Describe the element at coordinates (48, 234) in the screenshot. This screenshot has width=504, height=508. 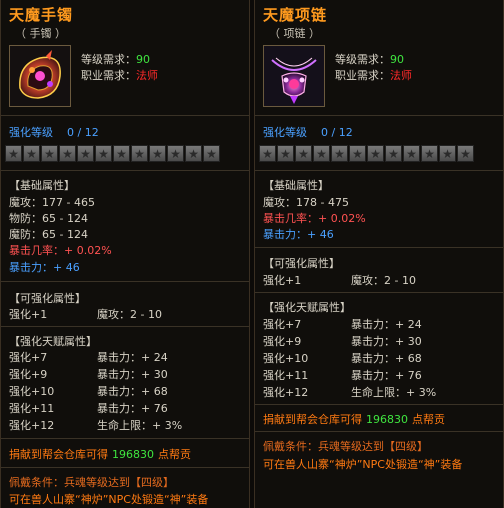
I see `base-attribute: 魔防：65 - 124` at that location.